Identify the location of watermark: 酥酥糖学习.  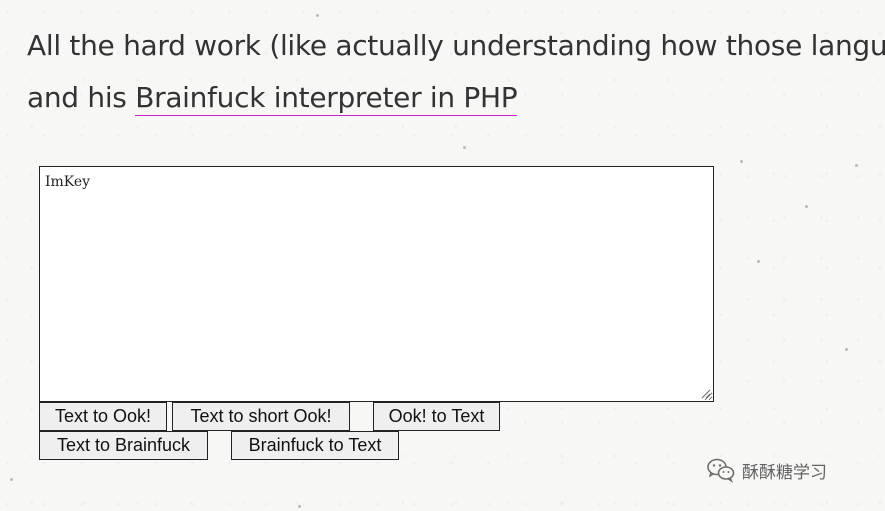
(766, 470).